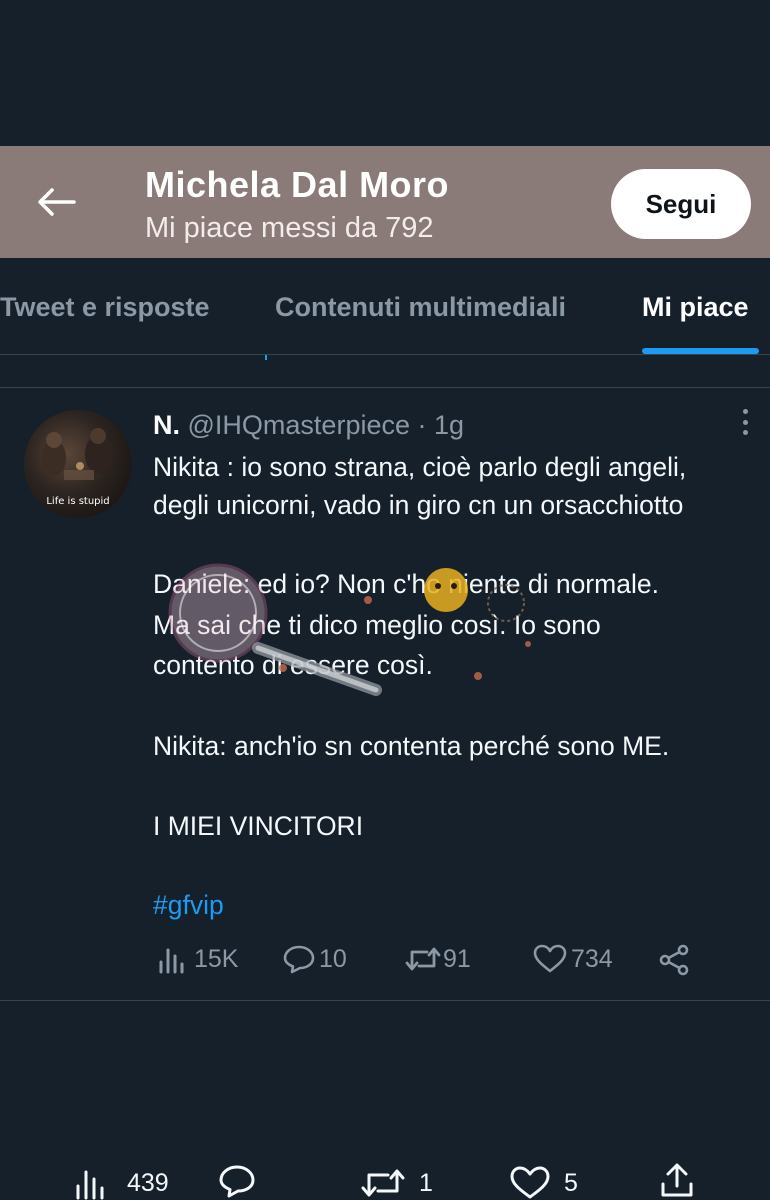  I want to click on bottom-share-action, so click(677, 1180).